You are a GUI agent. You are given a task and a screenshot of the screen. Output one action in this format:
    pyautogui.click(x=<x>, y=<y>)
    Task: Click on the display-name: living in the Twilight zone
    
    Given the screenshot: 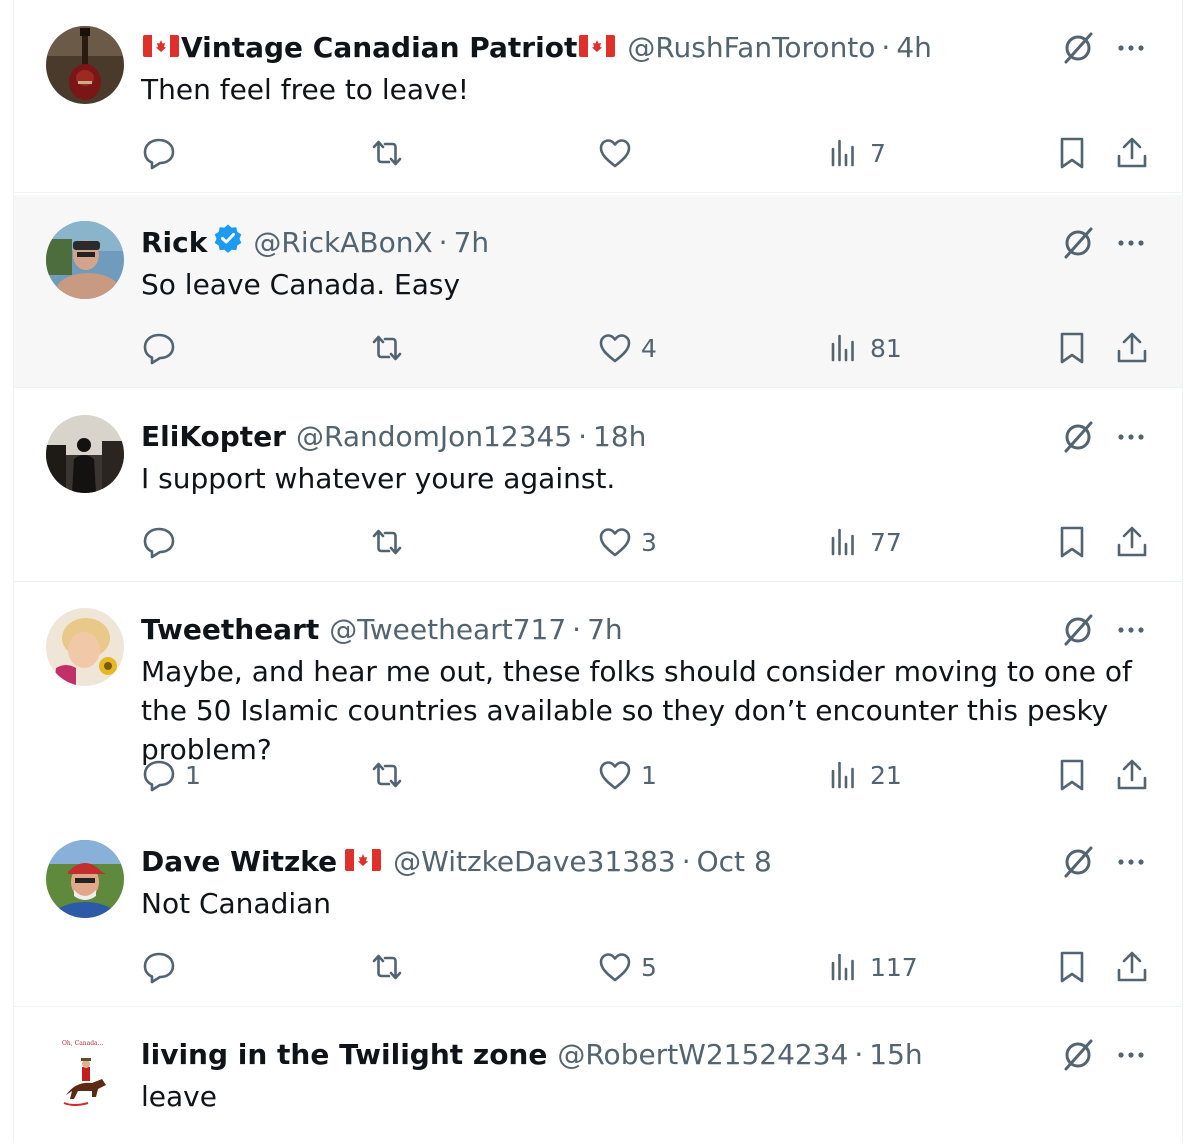 What is the action you would take?
    pyautogui.click(x=344, y=1055)
    